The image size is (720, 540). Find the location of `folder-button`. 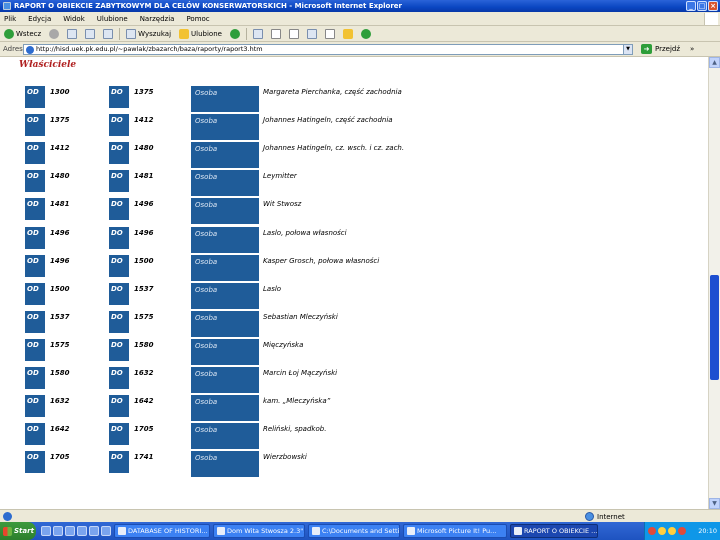

folder-button is located at coordinates (348, 33).